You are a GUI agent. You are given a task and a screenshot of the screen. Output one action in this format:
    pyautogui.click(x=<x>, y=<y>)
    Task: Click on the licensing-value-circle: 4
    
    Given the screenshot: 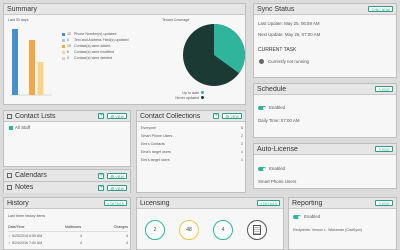 What is the action you would take?
    pyautogui.click(x=223, y=230)
    